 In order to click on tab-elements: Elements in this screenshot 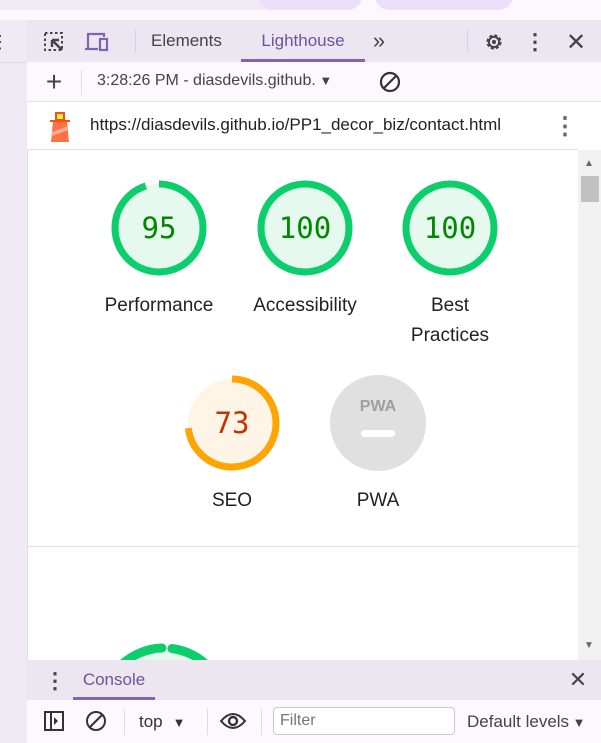, I will do `click(189, 41)`.